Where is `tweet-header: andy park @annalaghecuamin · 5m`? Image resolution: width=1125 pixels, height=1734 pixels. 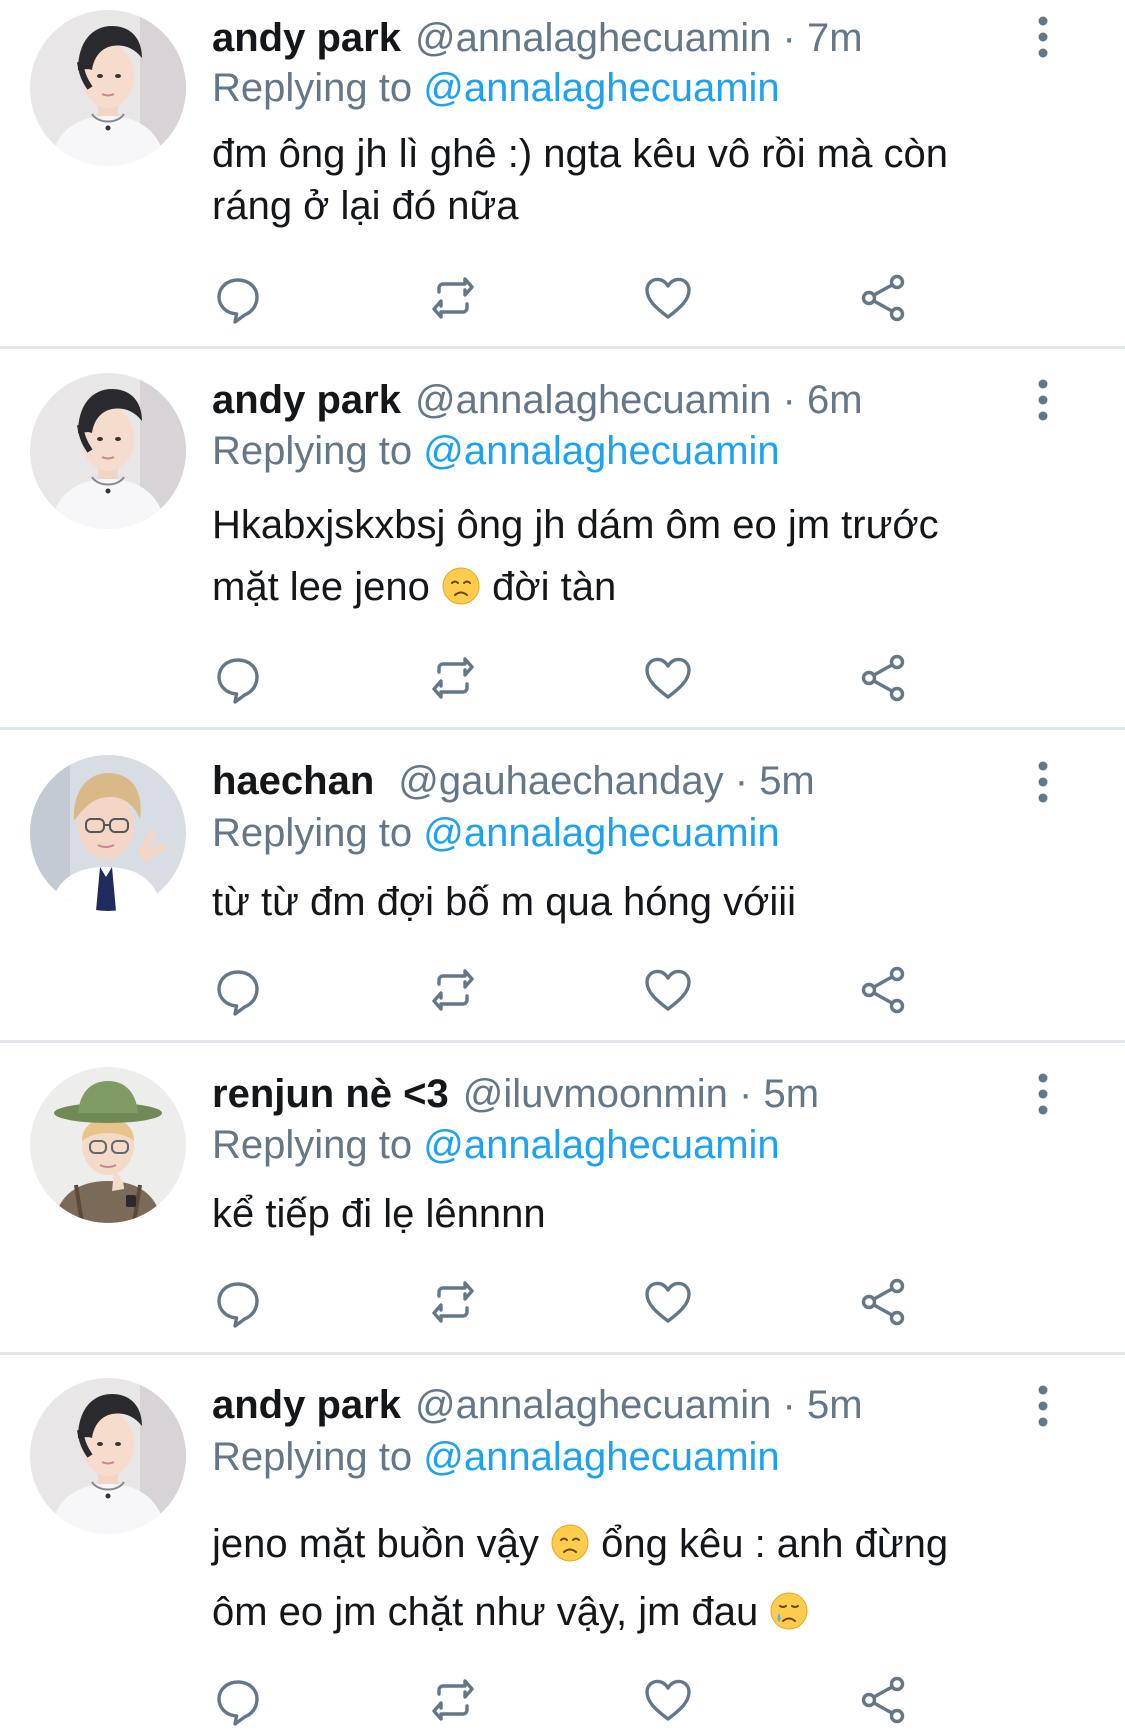
tweet-header: andy park @annalaghecuamin · 5m is located at coordinates (633, 1405).